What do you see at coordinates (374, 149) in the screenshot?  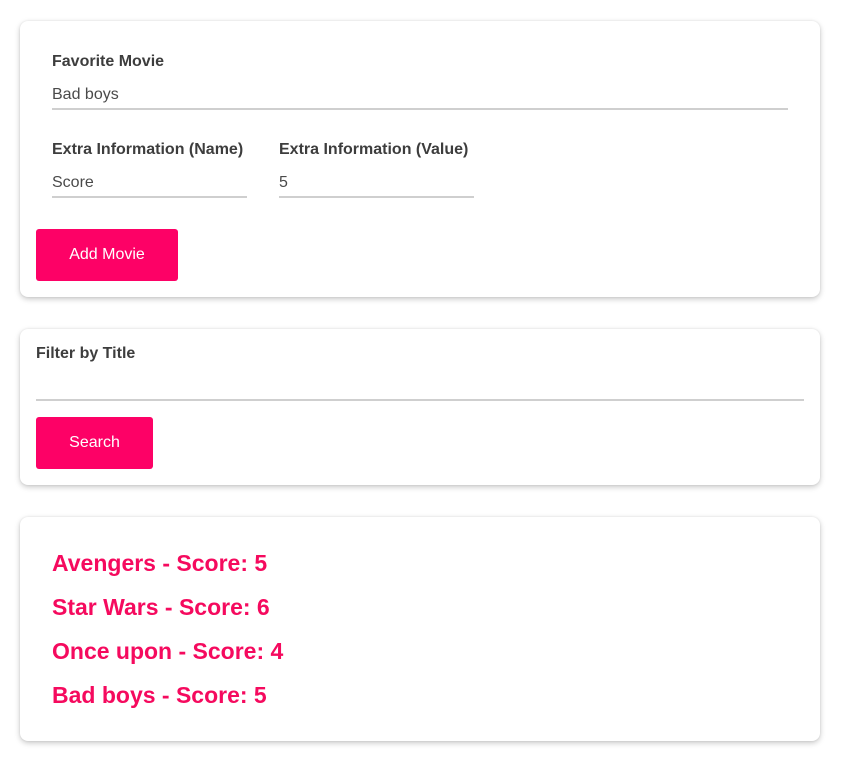 I see `extra-value-label: Extra Information (Value)` at bounding box center [374, 149].